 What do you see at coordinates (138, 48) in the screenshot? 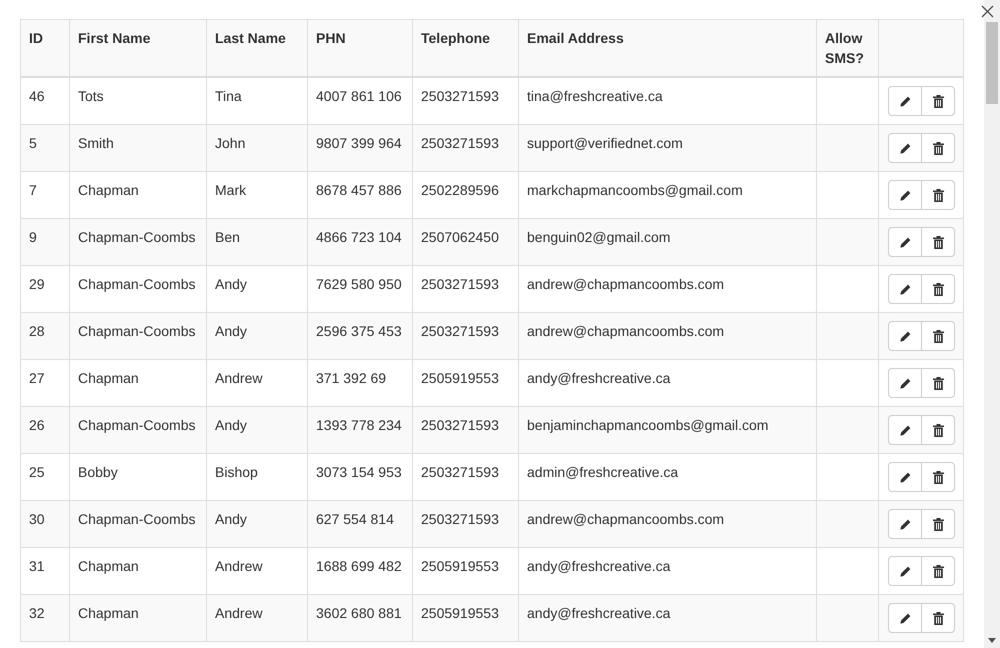
I see `column-header: First Name` at bounding box center [138, 48].